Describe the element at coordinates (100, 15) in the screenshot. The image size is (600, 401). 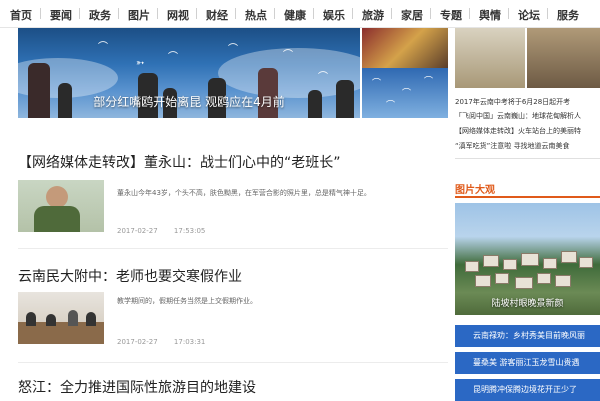
I see `nav-item-government: 政务` at that location.